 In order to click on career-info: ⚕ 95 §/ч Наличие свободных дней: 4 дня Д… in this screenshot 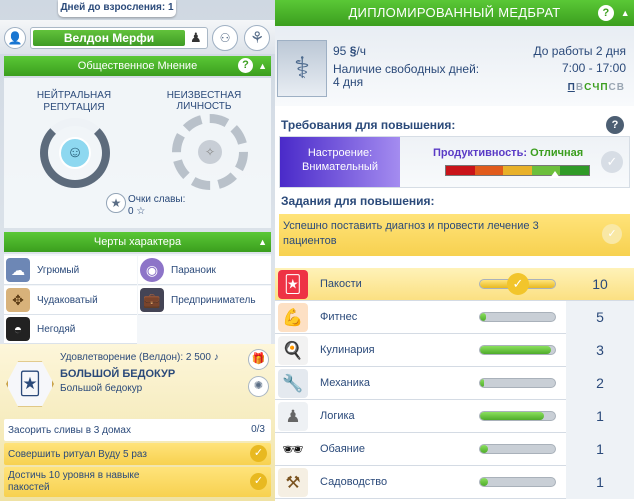, I will do `click(454, 66)`.